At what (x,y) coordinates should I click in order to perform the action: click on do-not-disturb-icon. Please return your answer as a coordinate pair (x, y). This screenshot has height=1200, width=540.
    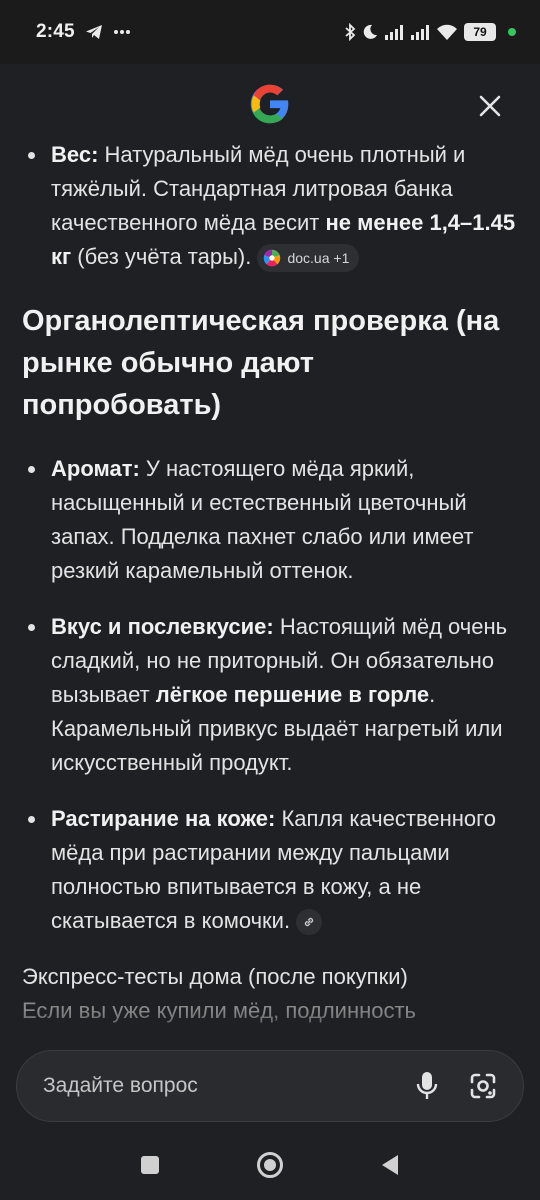
    Looking at the image, I should click on (370, 32).